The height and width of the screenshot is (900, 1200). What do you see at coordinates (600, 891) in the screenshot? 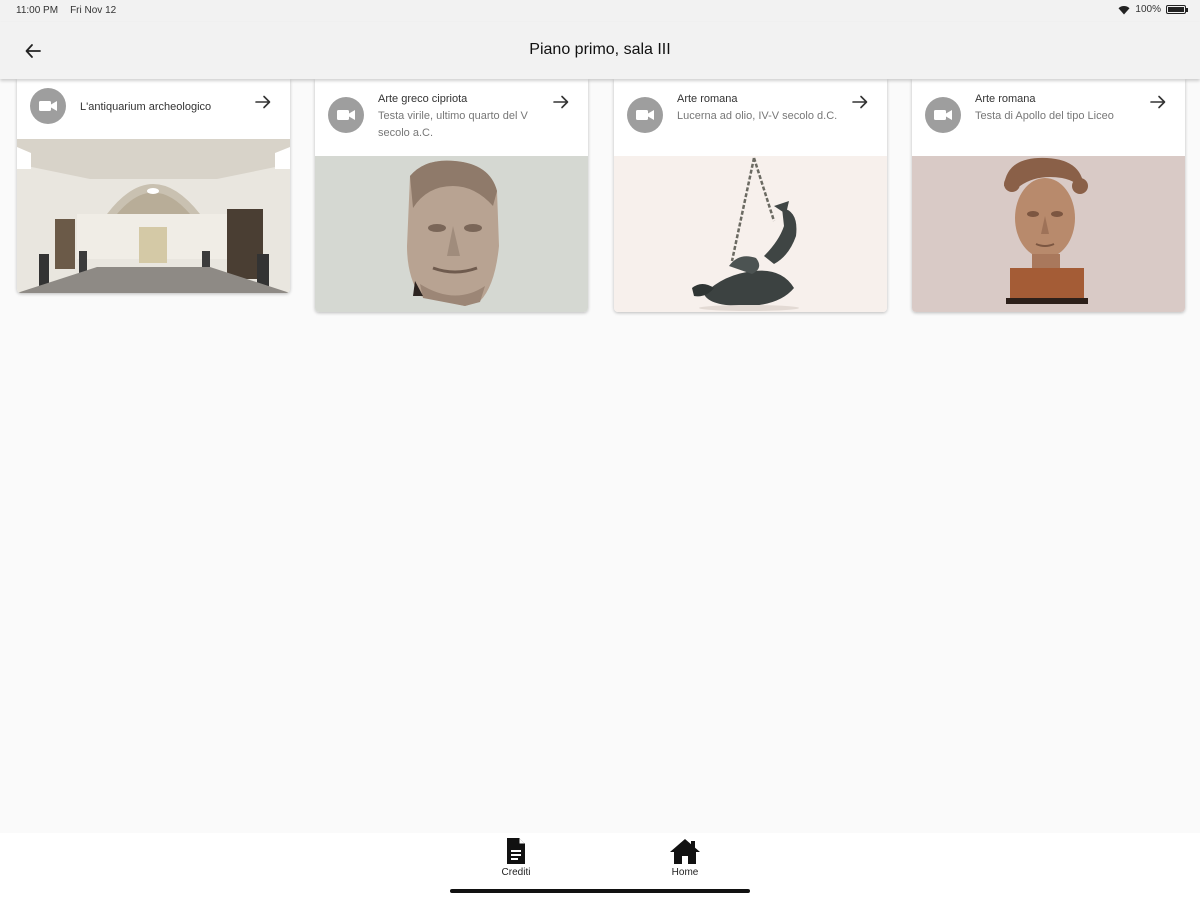
I see `home-indicator` at bounding box center [600, 891].